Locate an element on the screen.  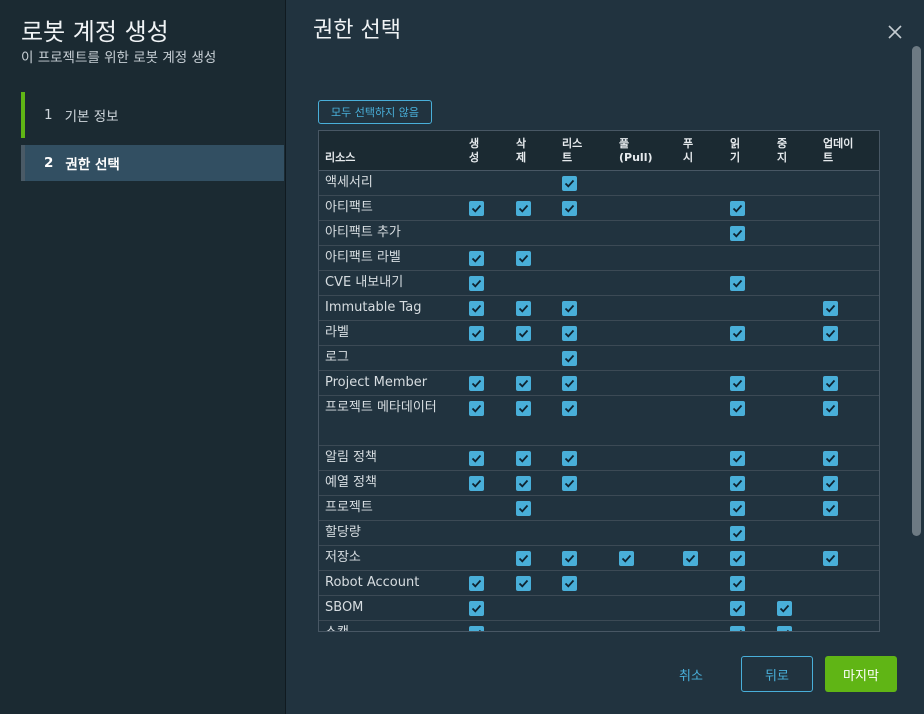
column-header-list: 리스 트 is located at coordinates (572, 150).